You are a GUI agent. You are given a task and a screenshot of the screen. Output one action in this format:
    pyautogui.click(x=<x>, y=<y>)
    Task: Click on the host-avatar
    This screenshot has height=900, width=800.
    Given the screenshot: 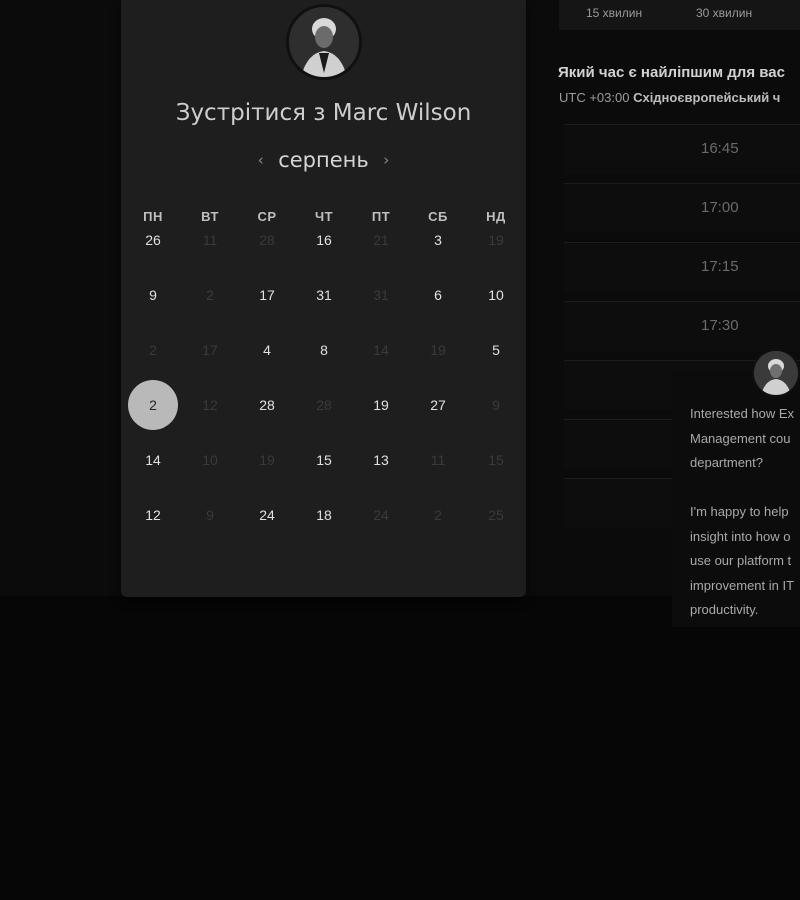 What is the action you would take?
    pyautogui.click(x=324, y=42)
    